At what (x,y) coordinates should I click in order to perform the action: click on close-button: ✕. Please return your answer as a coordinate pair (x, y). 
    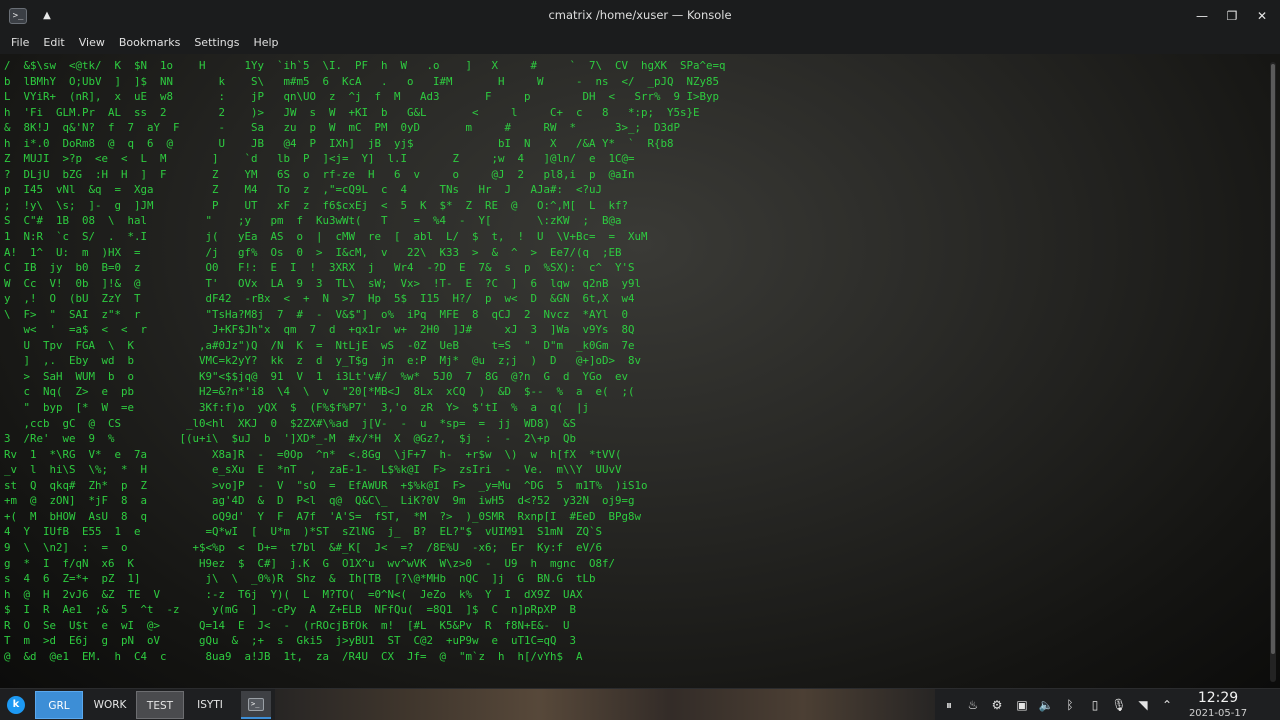
    Looking at the image, I should click on (1262, 16).